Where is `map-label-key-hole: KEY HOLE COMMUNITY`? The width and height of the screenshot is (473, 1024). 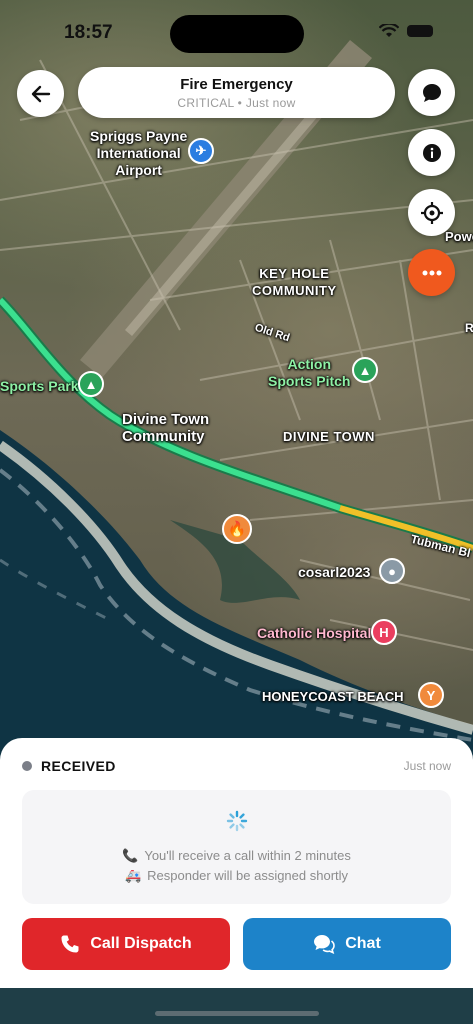 map-label-key-hole: KEY HOLE COMMUNITY is located at coordinates (294, 282).